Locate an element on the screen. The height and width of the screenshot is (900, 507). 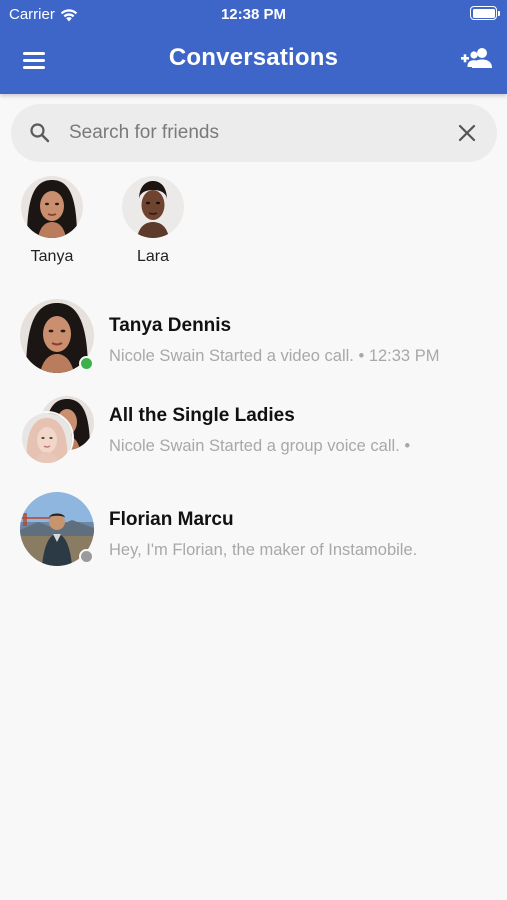
status-time: 12:38 PM is located at coordinates (253, 14).